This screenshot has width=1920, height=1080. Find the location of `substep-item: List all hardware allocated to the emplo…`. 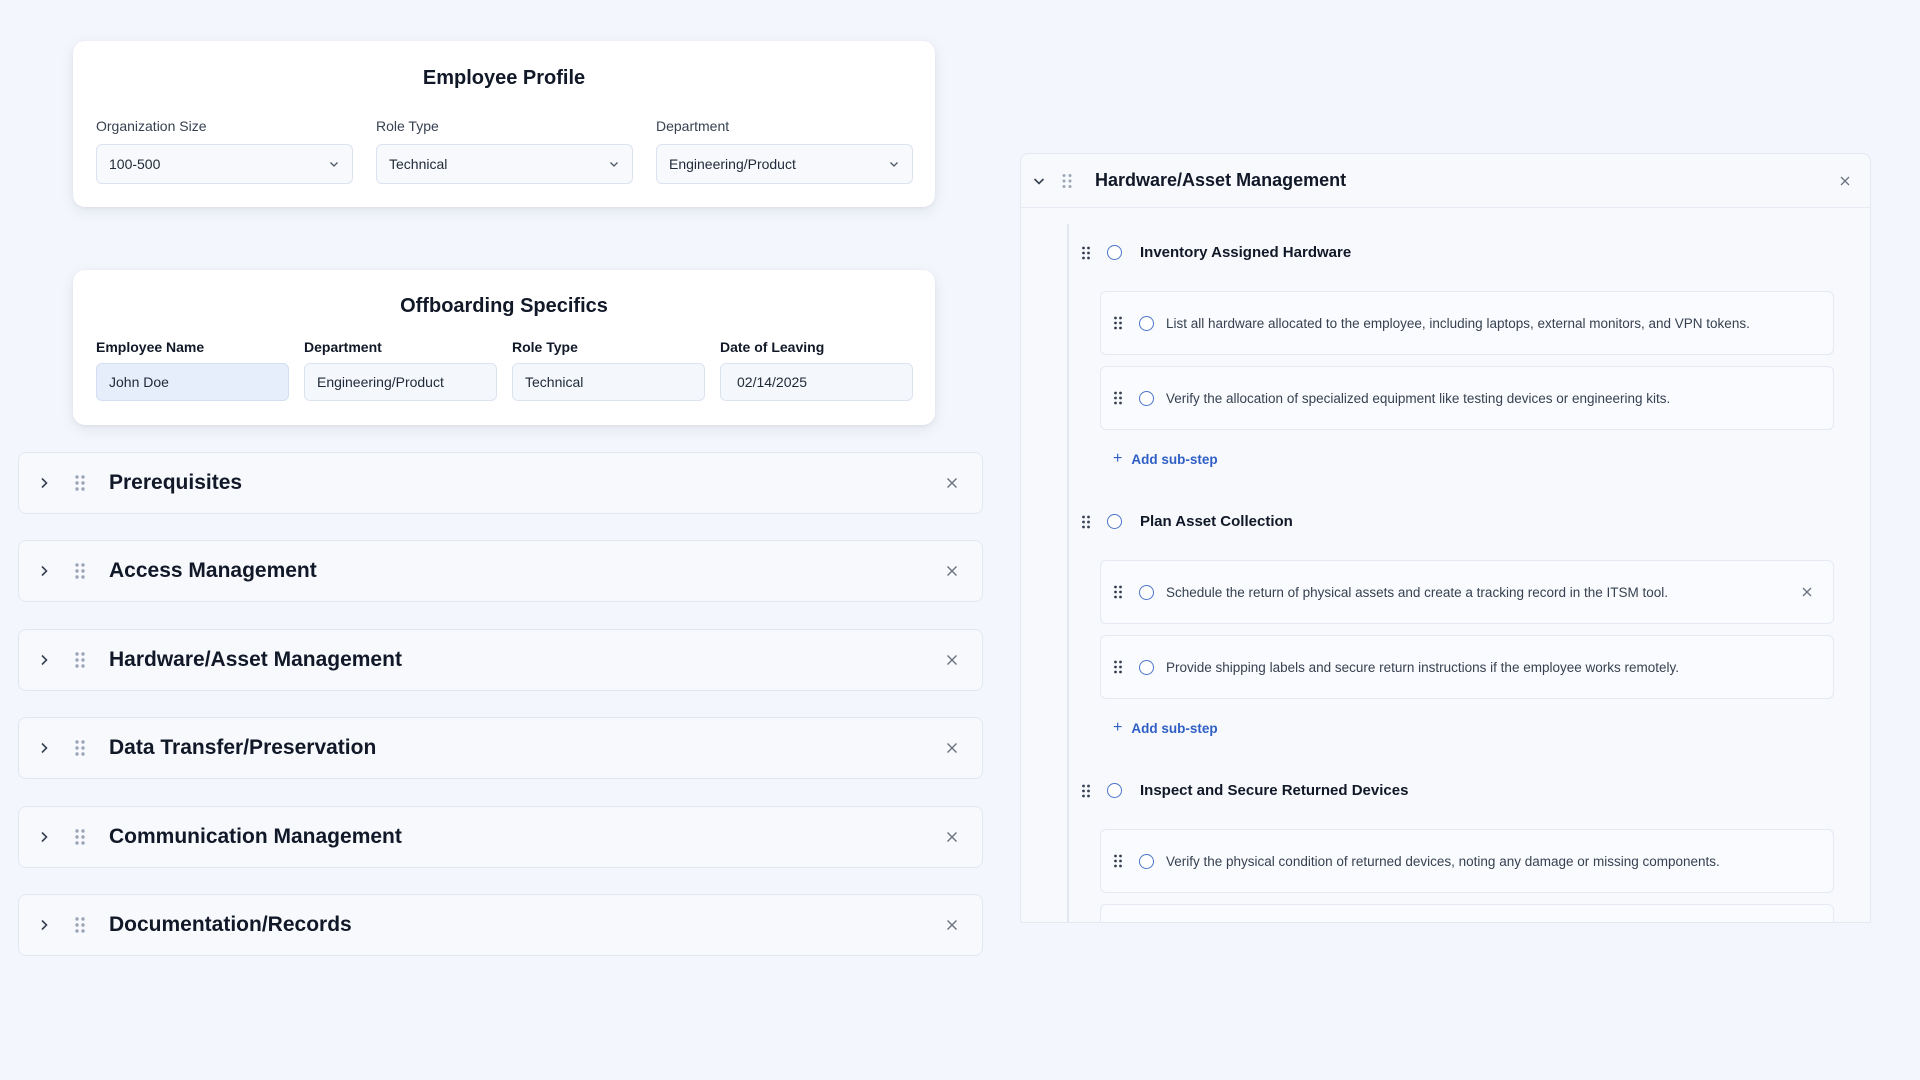

substep-item: List all hardware allocated to the emplo… is located at coordinates (1467, 323).